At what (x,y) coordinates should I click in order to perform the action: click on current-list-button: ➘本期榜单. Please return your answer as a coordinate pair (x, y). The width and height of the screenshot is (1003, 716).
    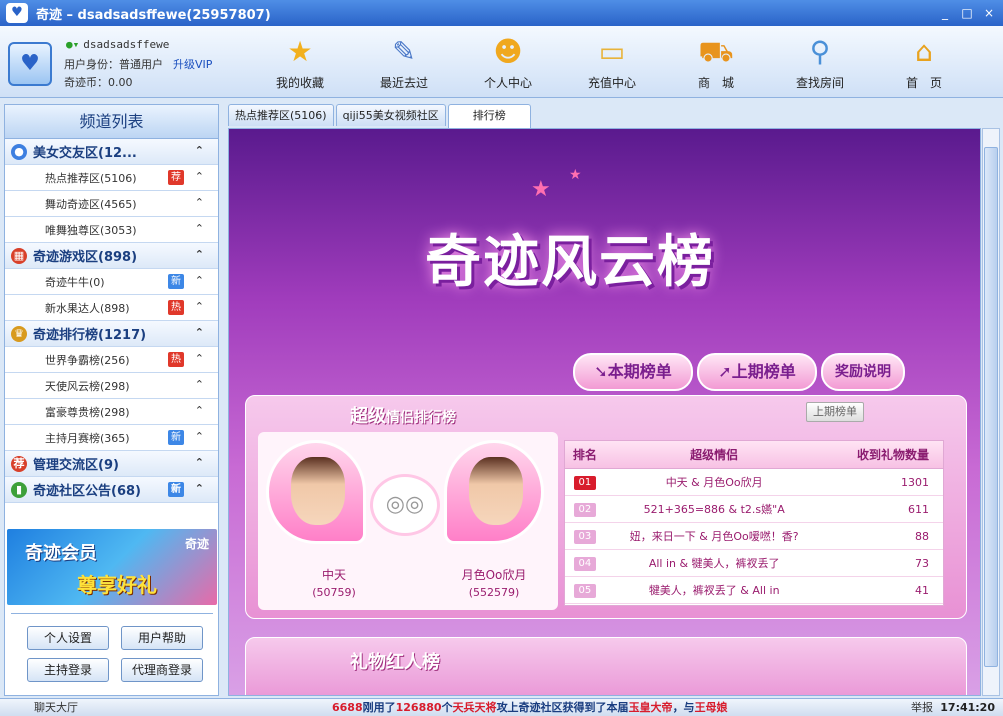
    Looking at the image, I should click on (633, 372).